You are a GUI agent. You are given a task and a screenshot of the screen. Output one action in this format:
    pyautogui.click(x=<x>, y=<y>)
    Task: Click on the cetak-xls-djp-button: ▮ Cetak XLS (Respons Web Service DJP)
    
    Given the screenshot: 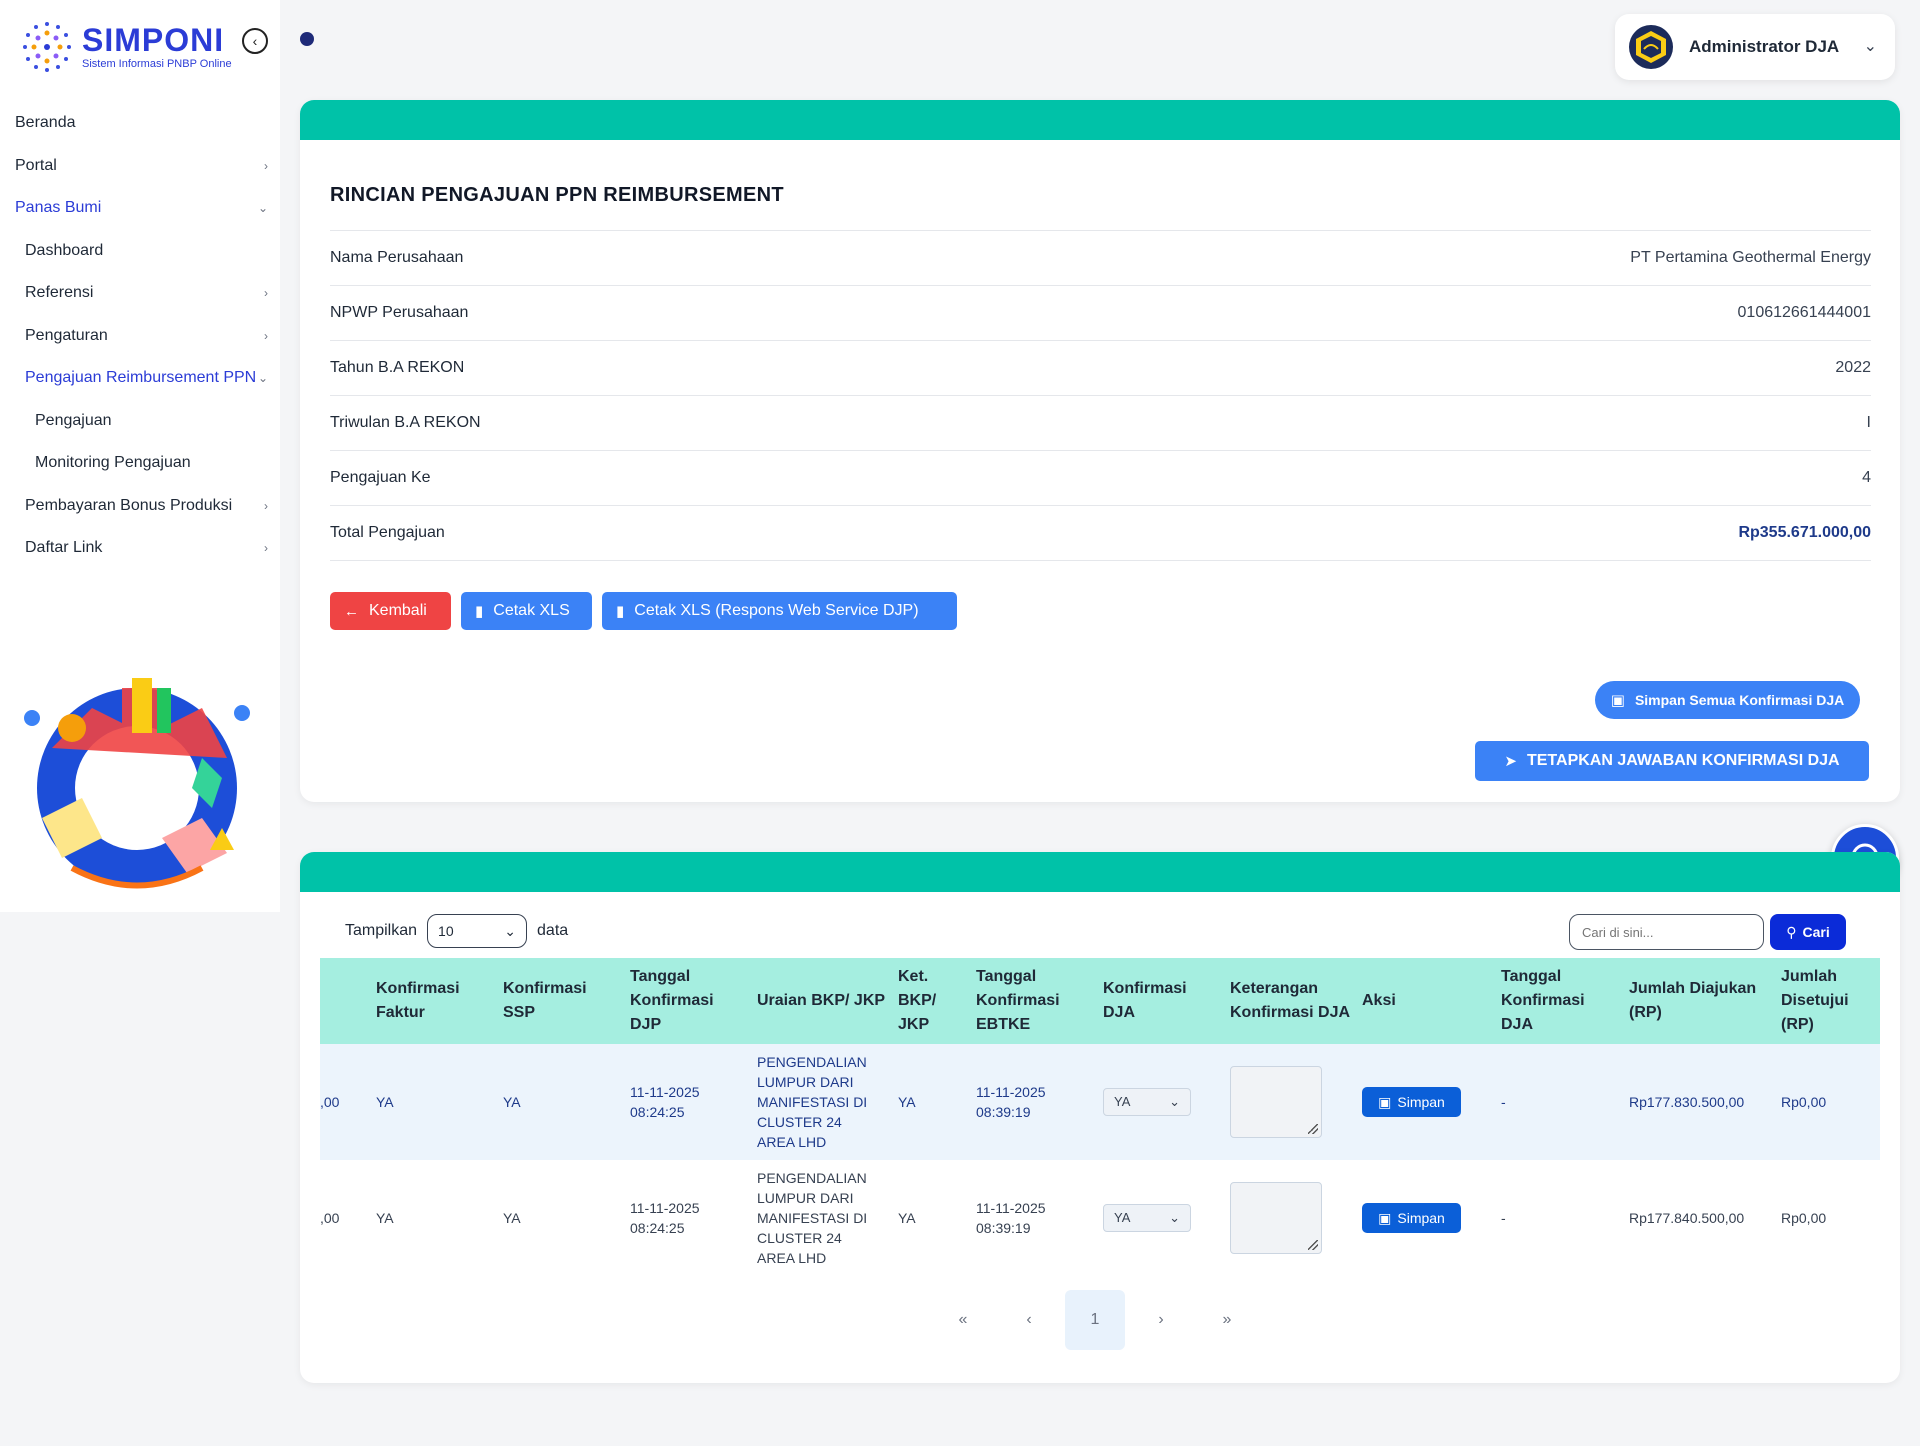 What is the action you would take?
    pyautogui.click(x=779, y=611)
    